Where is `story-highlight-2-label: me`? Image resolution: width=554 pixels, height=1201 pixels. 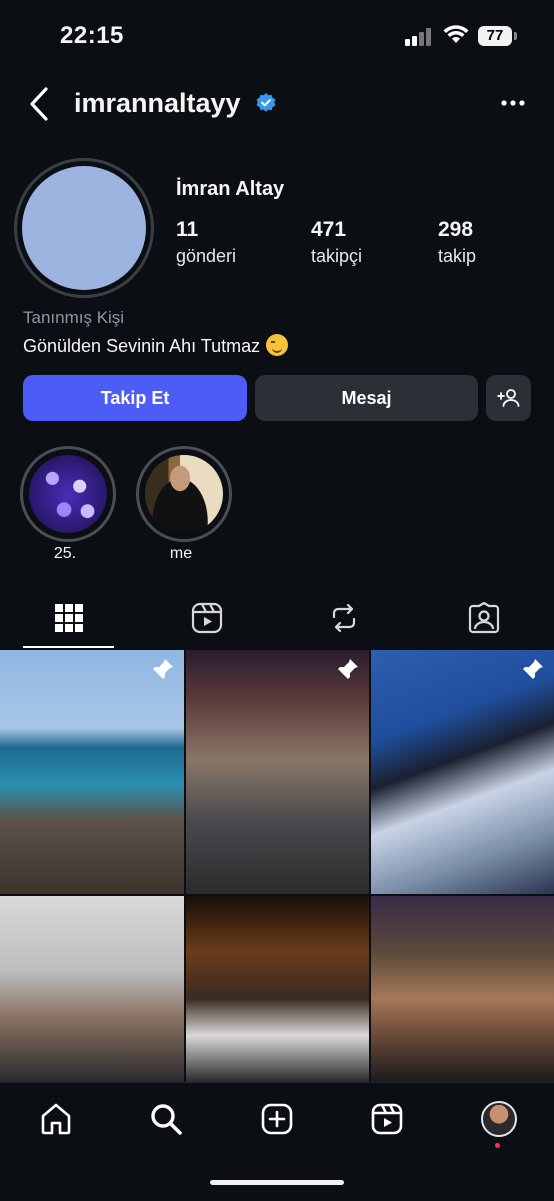 story-highlight-2-label: me is located at coordinates (181, 553).